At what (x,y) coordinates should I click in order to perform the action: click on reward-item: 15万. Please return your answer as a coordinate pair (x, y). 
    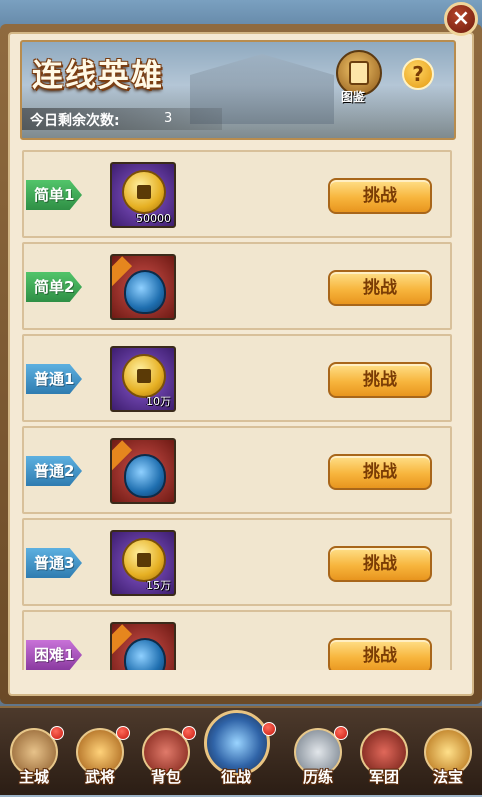
    Looking at the image, I should click on (143, 563).